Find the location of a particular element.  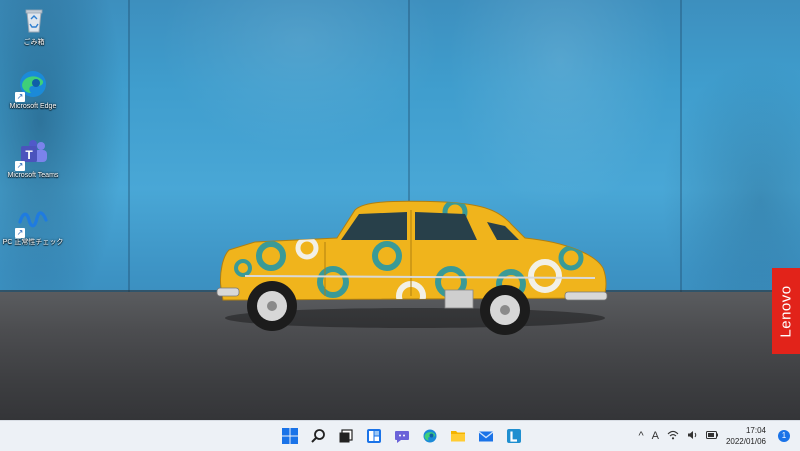

edge-icon is located at coordinates (430, 436).